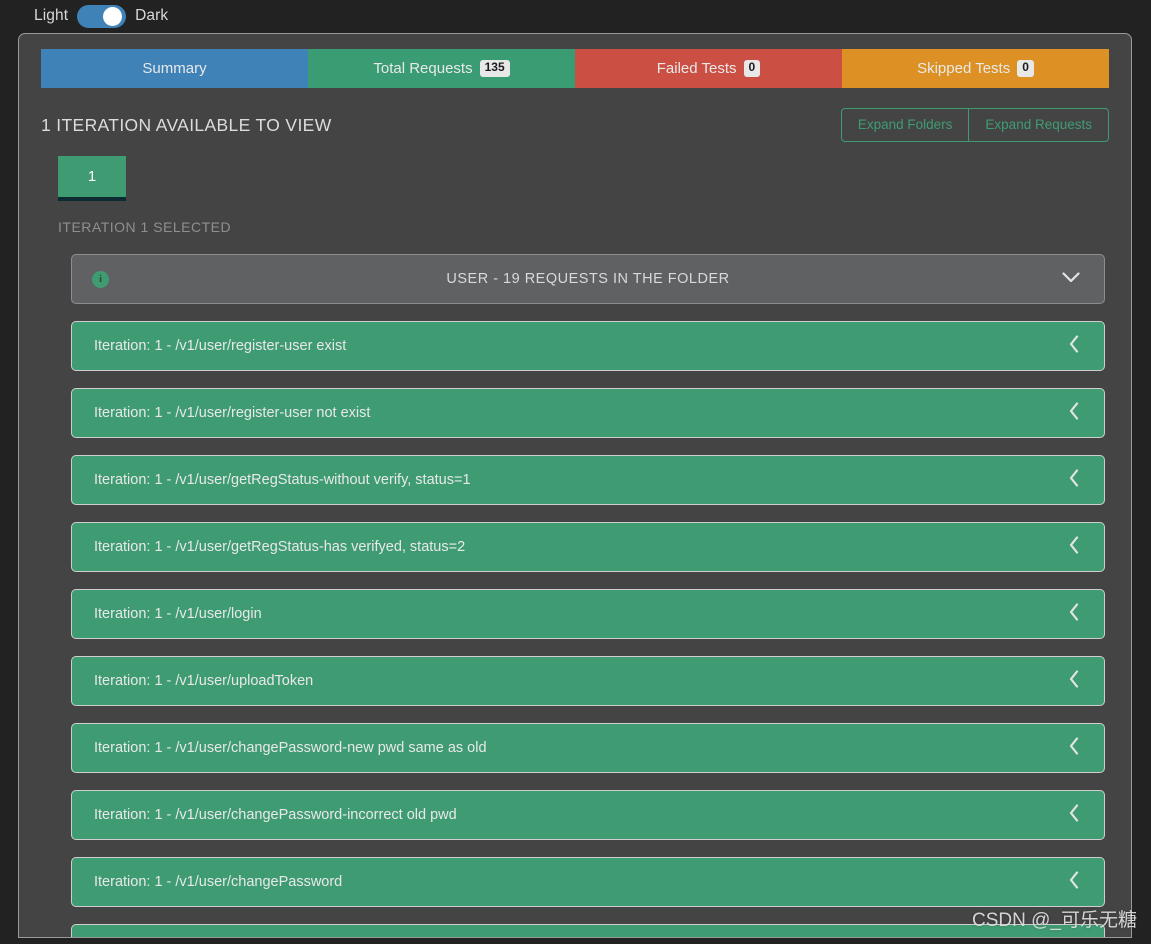  What do you see at coordinates (145, 227) in the screenshot?
I see `iteration-selected-text: ITERATION 1 SELECTED` at bounding box center [145, 227].